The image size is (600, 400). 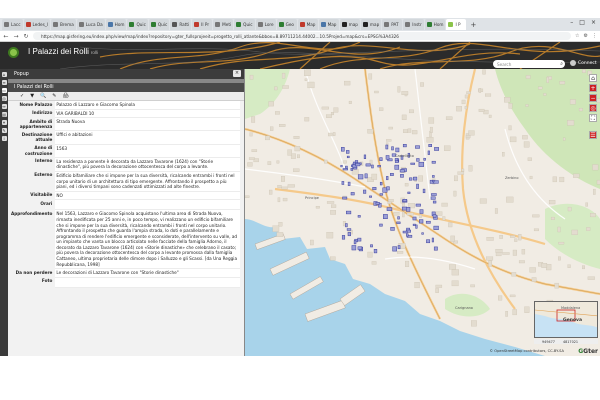 What do you see at coordinates (586, 36) in the screenshot?
I see `extensions-icon: ⚙` at bounding box center [586, 36].